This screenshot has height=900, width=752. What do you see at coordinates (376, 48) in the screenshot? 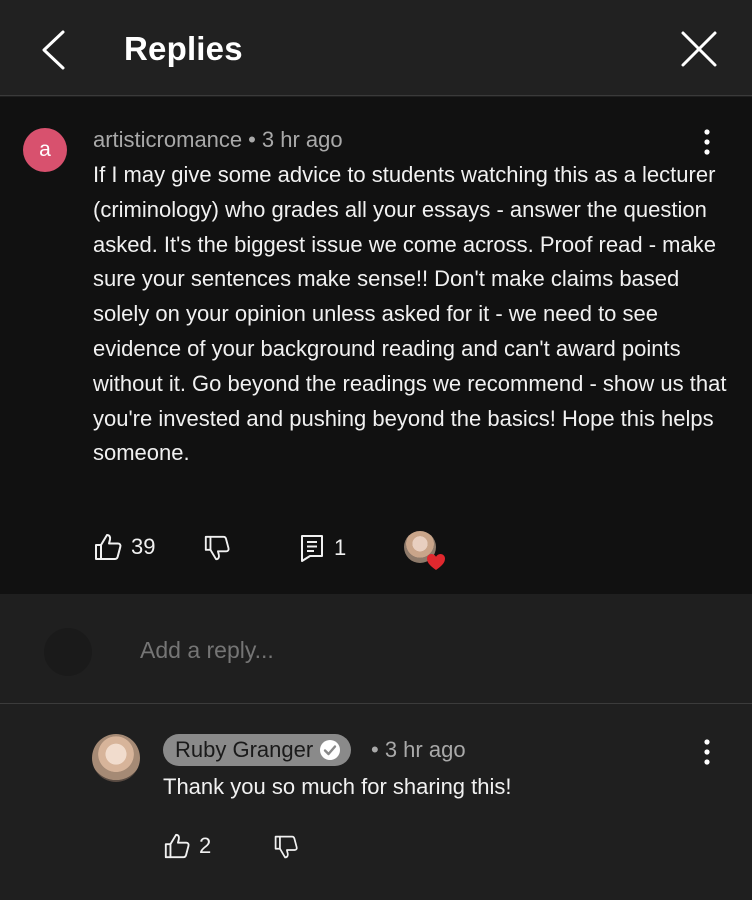
I see `header-bar: Replies` at bounding box center [376, 48].